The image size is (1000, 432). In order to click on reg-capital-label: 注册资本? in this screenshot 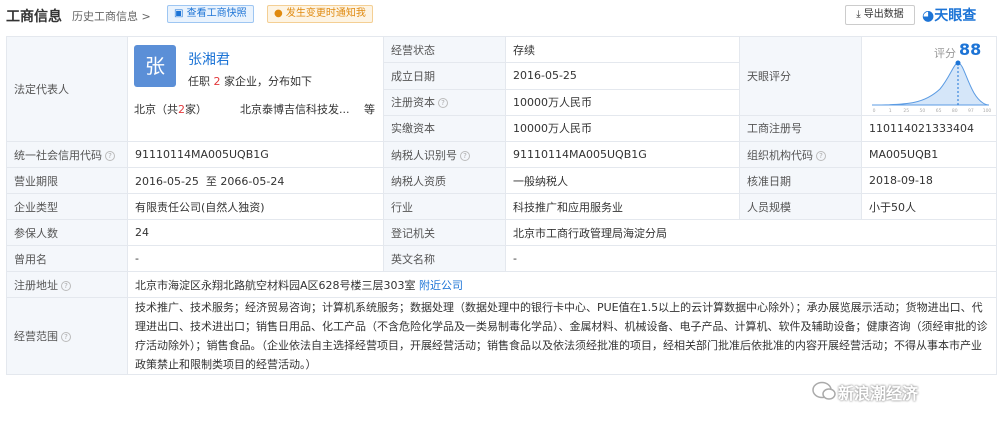, I will do `click(444, 102)`.